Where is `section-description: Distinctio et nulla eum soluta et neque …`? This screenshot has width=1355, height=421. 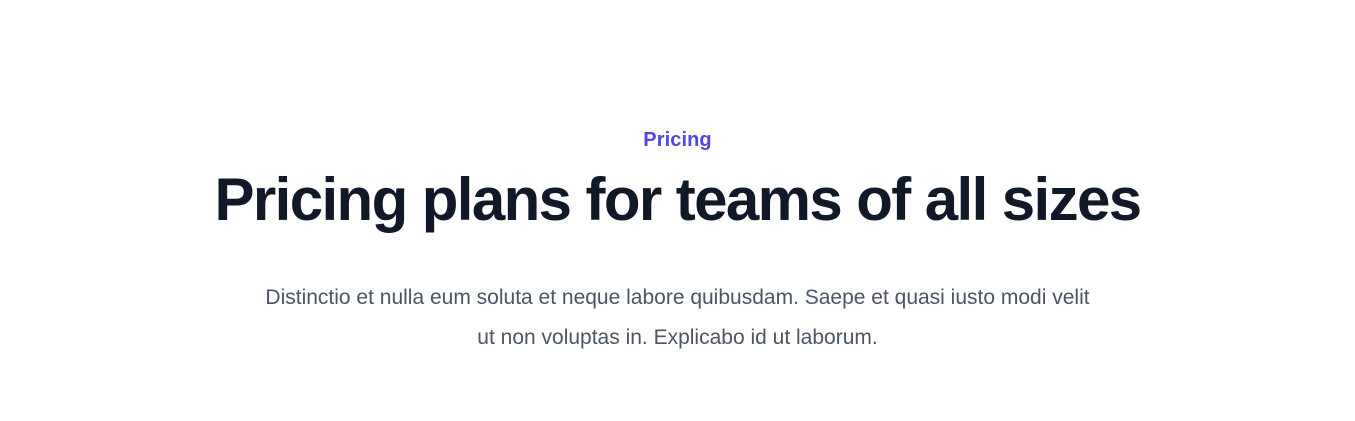
section-description: Distinctio et nulla eum soluta et neque … is located at coordinates (677, 317).